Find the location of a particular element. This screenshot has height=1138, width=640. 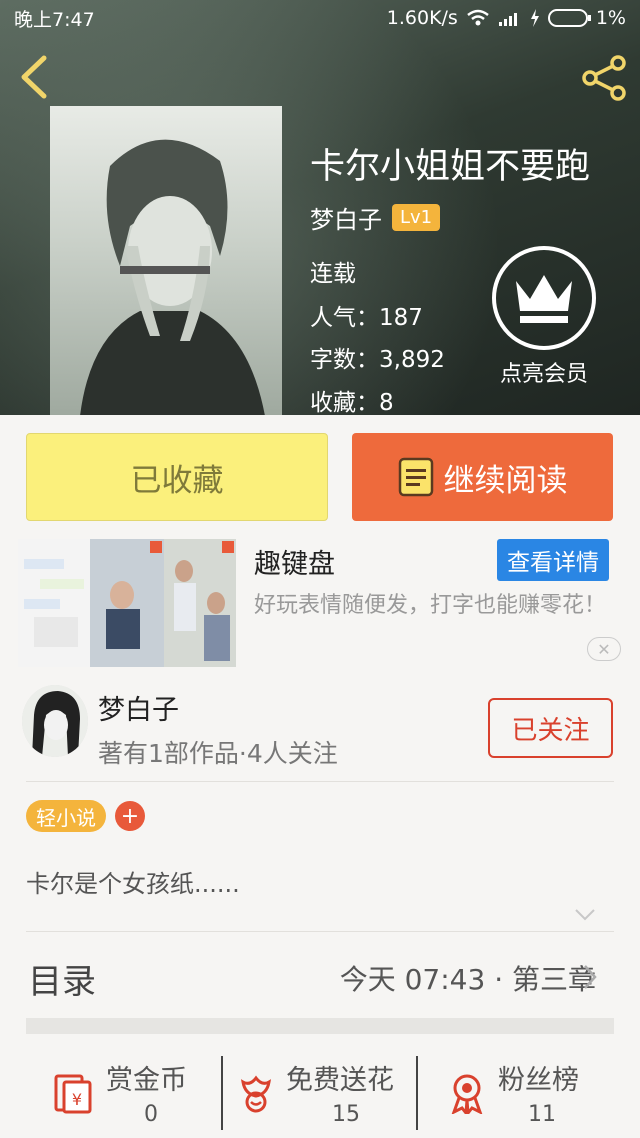

back-arrow-icon is located at coordinates (35, 77).